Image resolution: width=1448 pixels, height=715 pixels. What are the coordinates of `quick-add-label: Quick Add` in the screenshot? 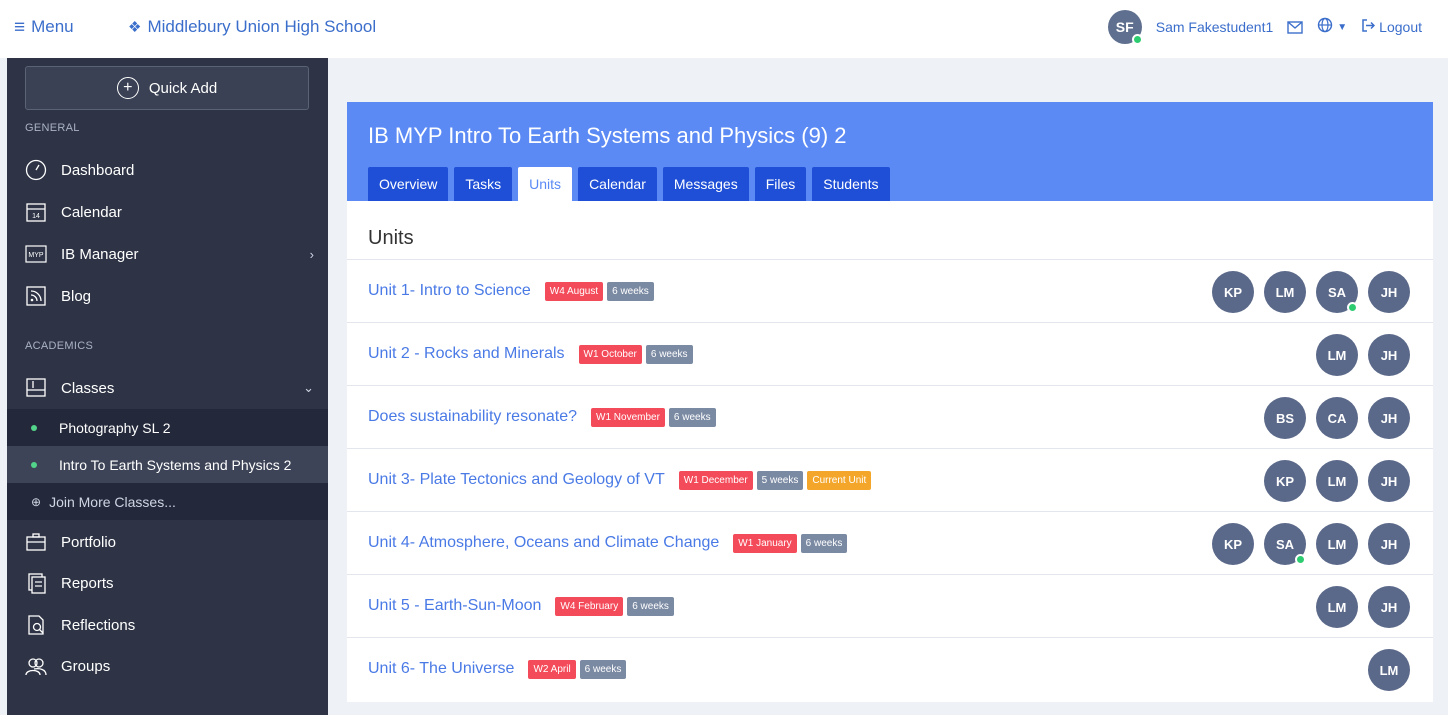 It's located at (183, 88).